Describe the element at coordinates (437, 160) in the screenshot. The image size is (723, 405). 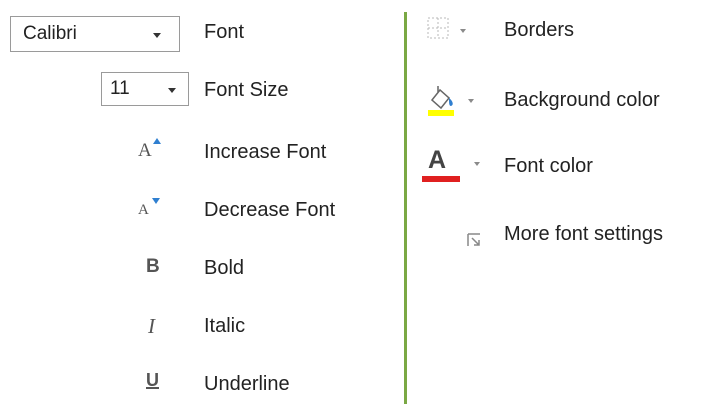
I see `font-color-icon: A` at that location.